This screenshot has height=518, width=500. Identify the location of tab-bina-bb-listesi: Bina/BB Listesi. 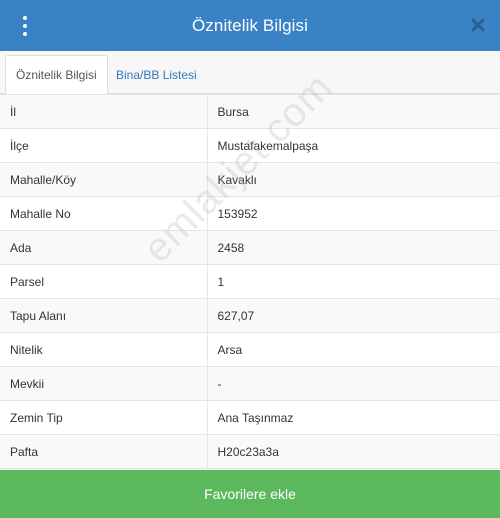
(156, 74).